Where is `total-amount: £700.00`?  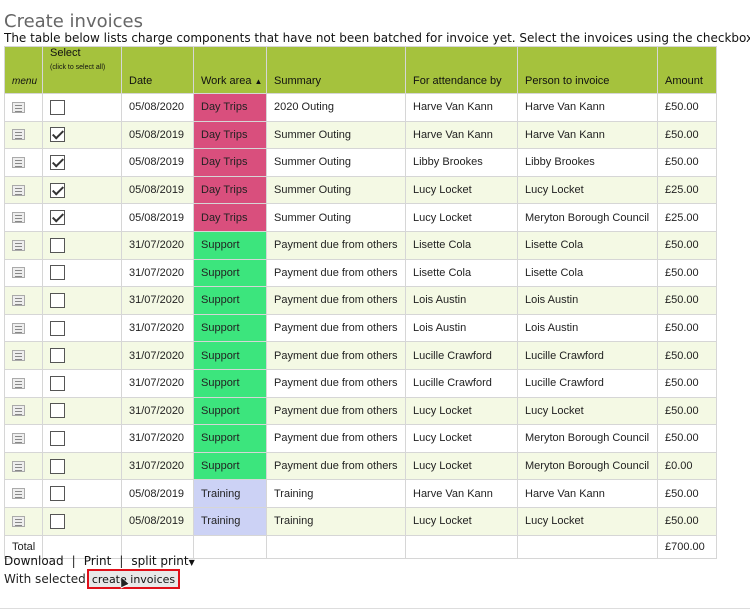
total-amount: £700.00 is located at coordinates (687, 546).